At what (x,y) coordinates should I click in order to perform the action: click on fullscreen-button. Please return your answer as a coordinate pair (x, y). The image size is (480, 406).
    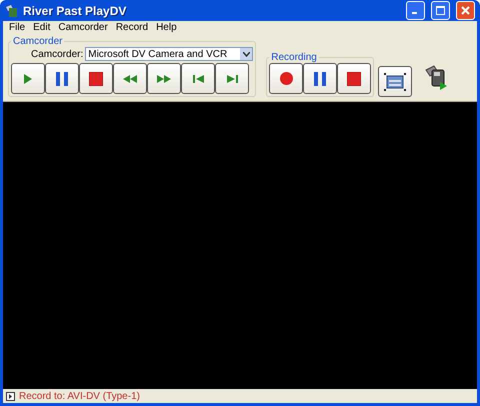
    Looking at the image, I should click on (395, 81).